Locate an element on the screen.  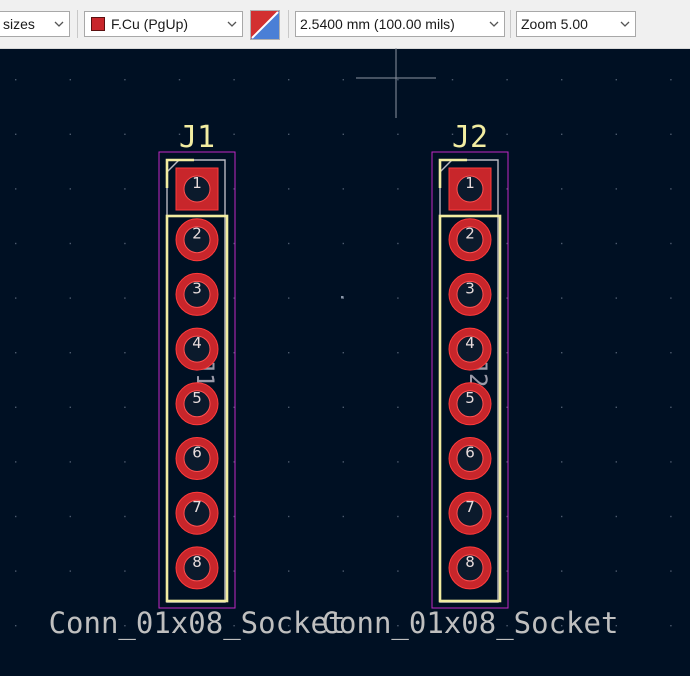
zoom-select: Zoom 5.00 is located at coordinates (576, 24).